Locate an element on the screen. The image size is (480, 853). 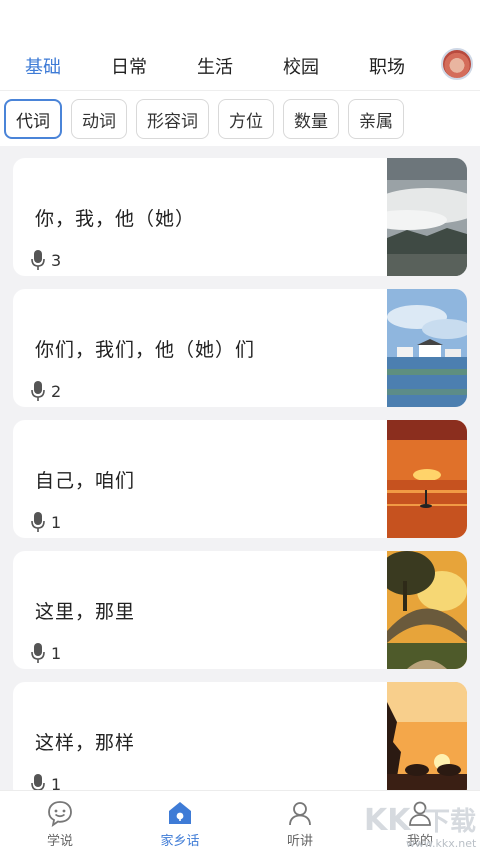
tab-campus: 校园 is located at coordinates (301, 66).